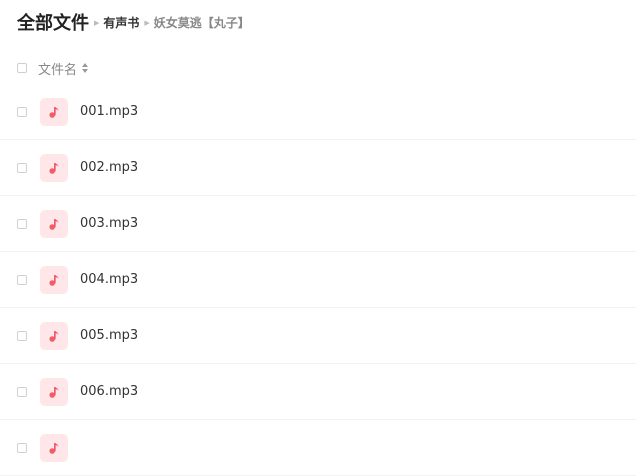 This screenshot has width=636, height=476. What do you see at coordinates (318, 112) in the screenshot?
I see `file-row: 001.mp3` at bounding box center [318, 112].